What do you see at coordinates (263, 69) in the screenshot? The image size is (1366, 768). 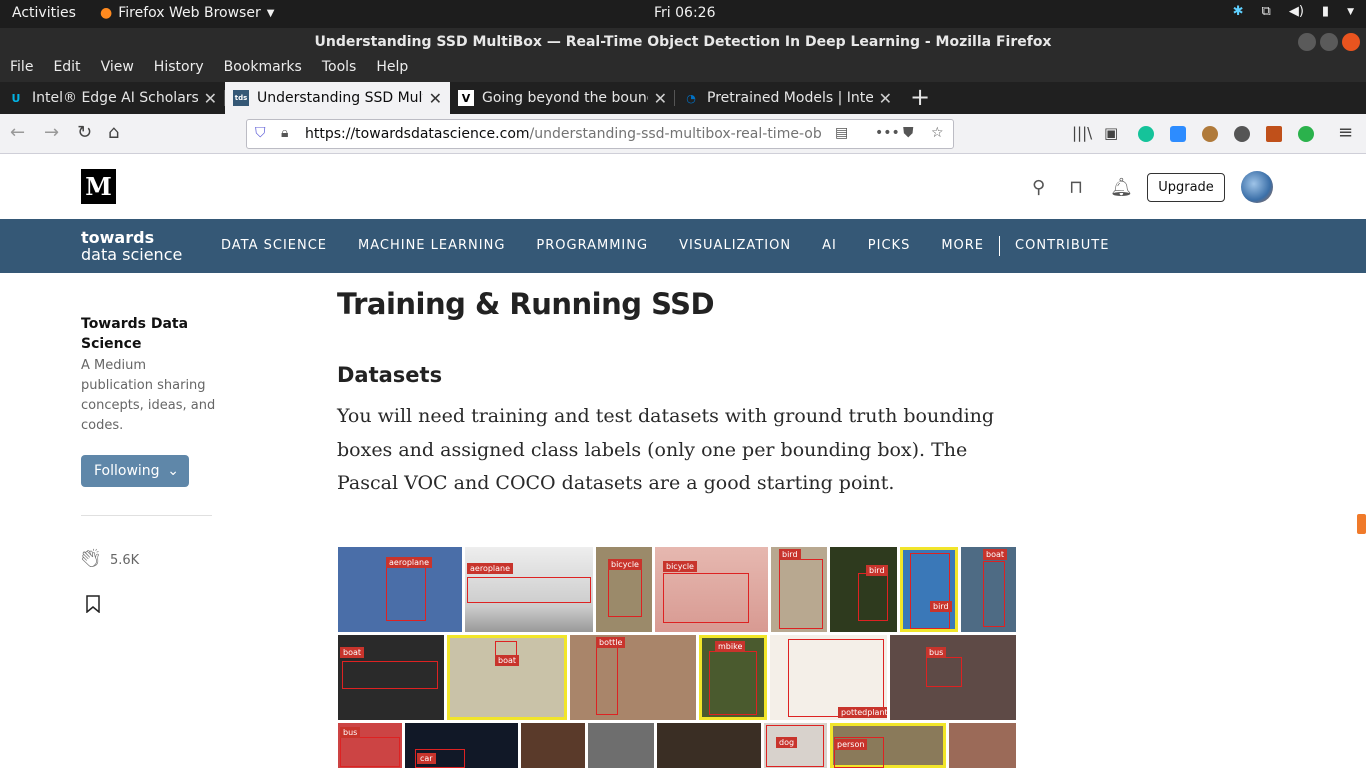 I see `menu-bookmarks: Bookmarks` at bounding box center [263, 69].